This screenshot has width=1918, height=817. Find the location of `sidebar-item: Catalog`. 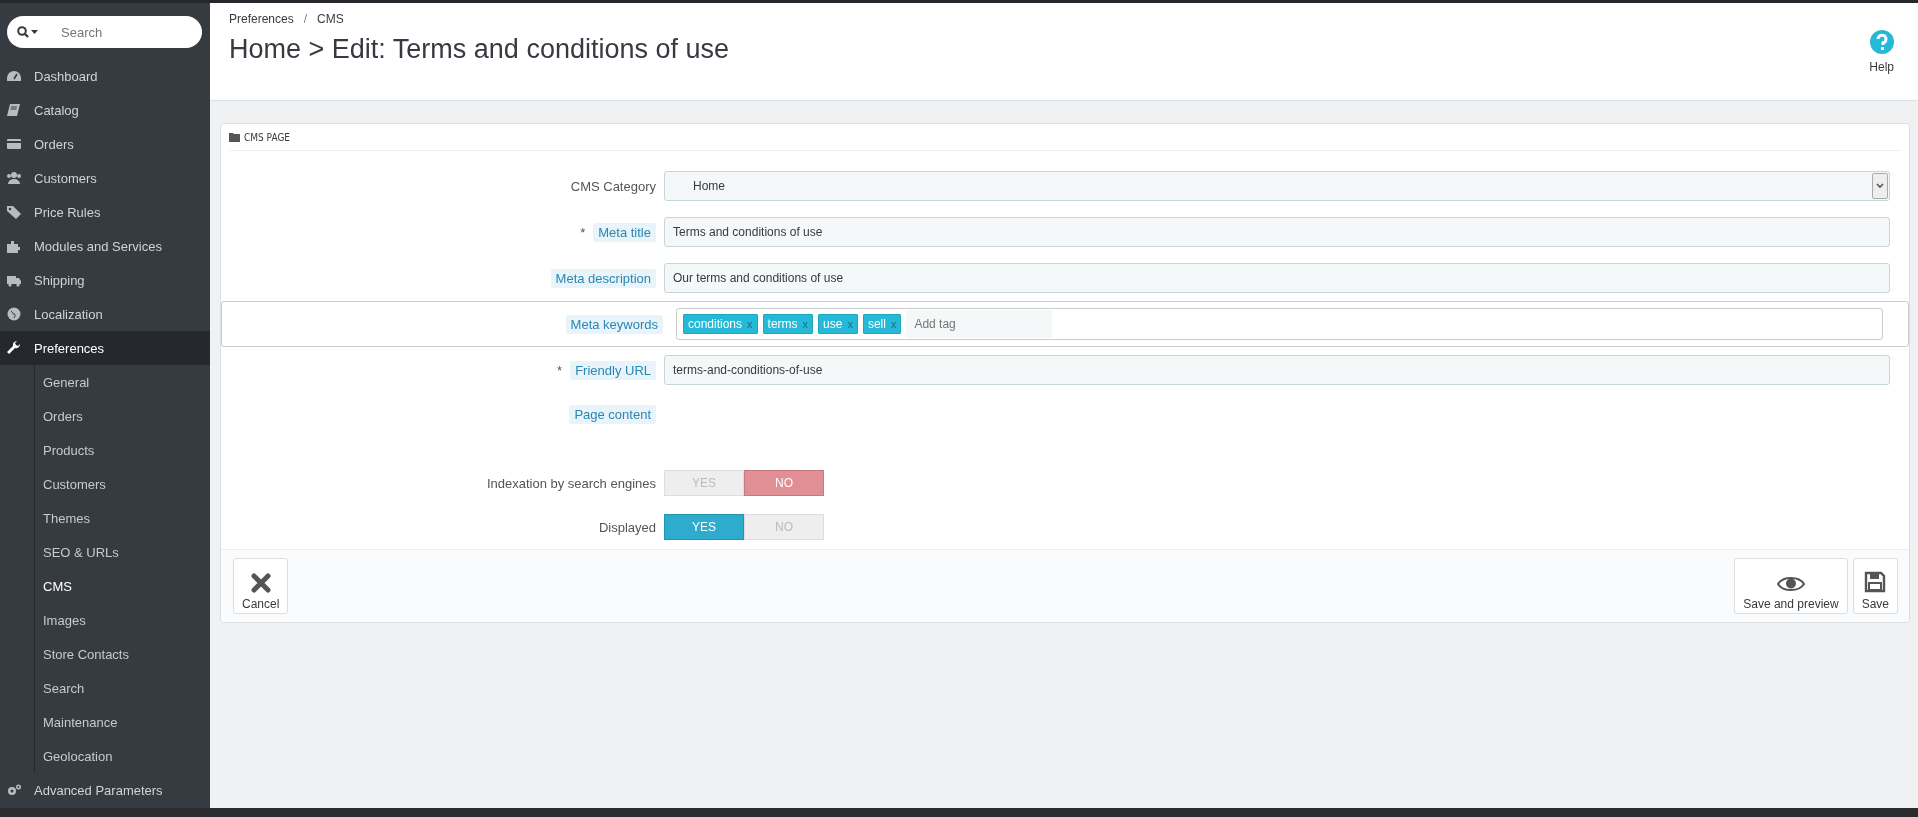

sidebar-item: Catalog is located at coordinates (105, 110).